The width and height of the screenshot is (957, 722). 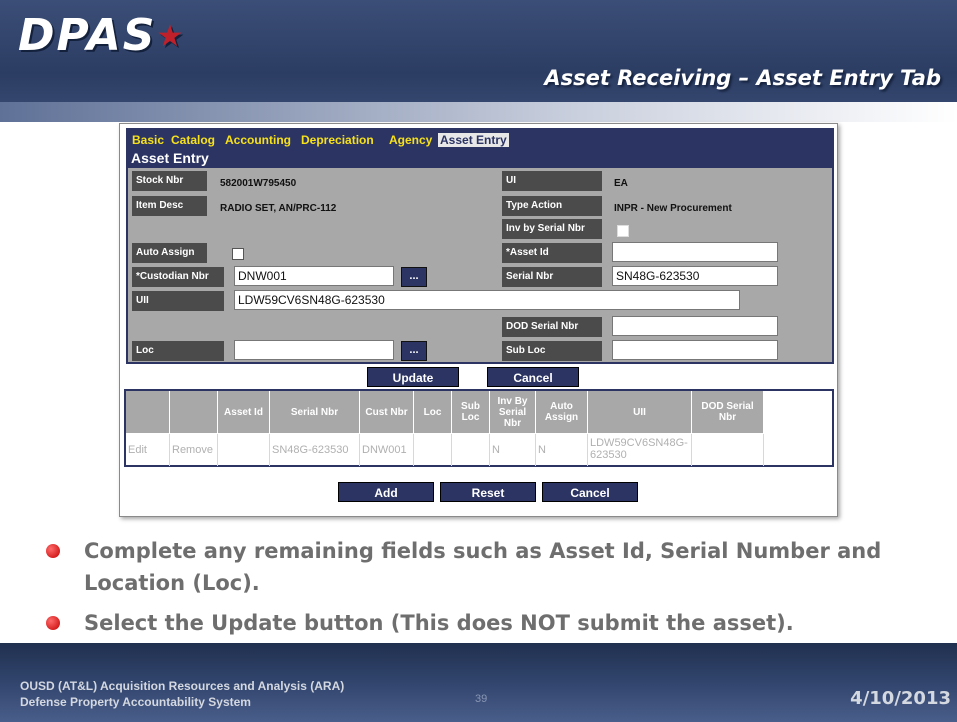 I want to click on auto-assign-checkbox, so click(x=238, y=254).